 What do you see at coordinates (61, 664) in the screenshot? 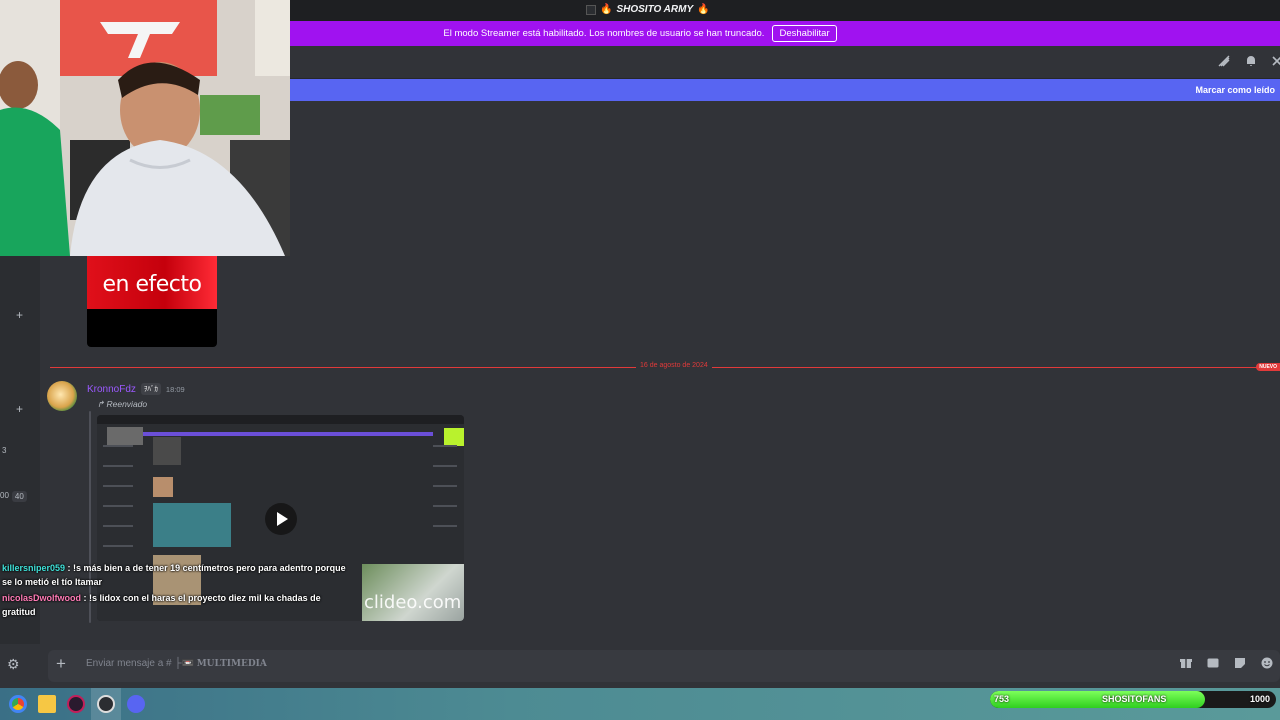
I see `attach-plus-icon: +` at bounding box center [61, 664].